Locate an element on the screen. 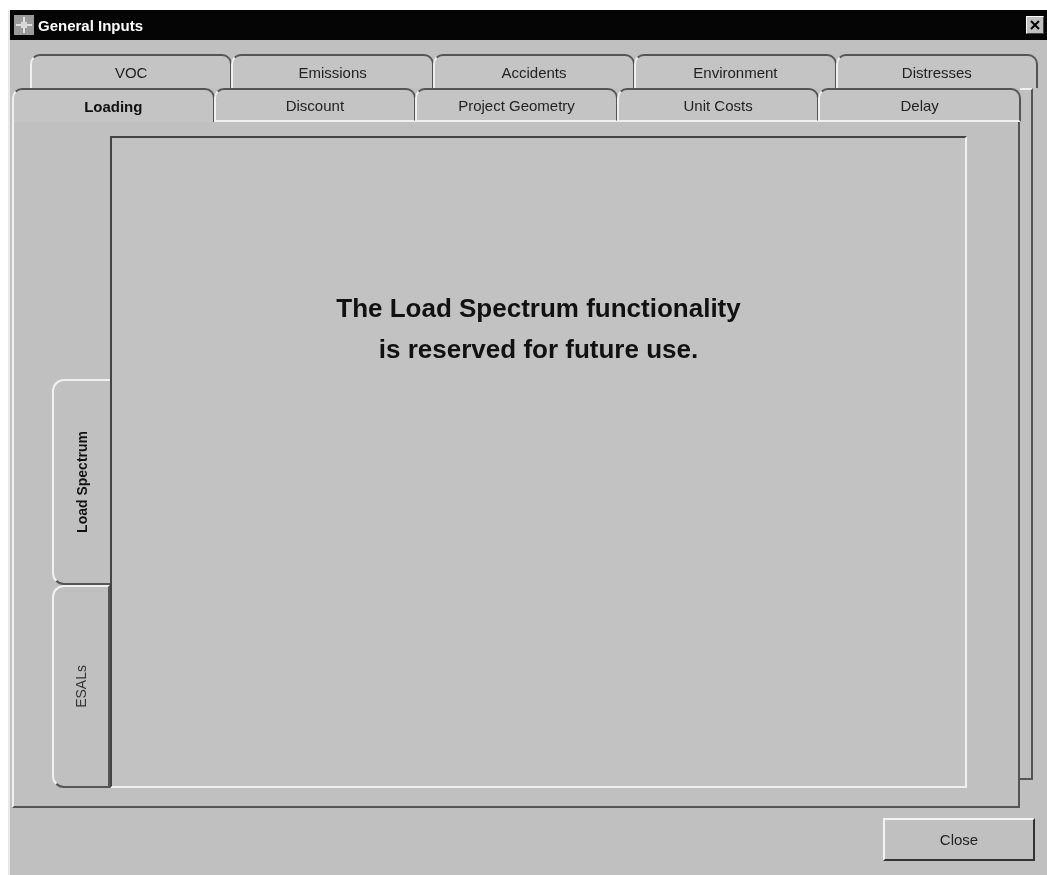  tab: Discount is located at coordinates (315, 105).